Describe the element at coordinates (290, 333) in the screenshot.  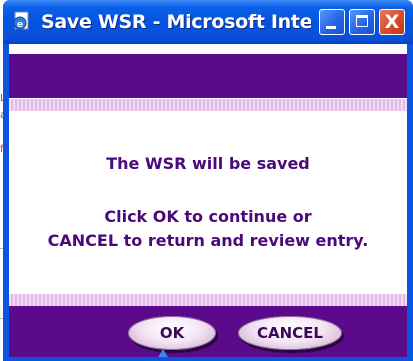
I see `cancel-button: CANCEL` at that location.